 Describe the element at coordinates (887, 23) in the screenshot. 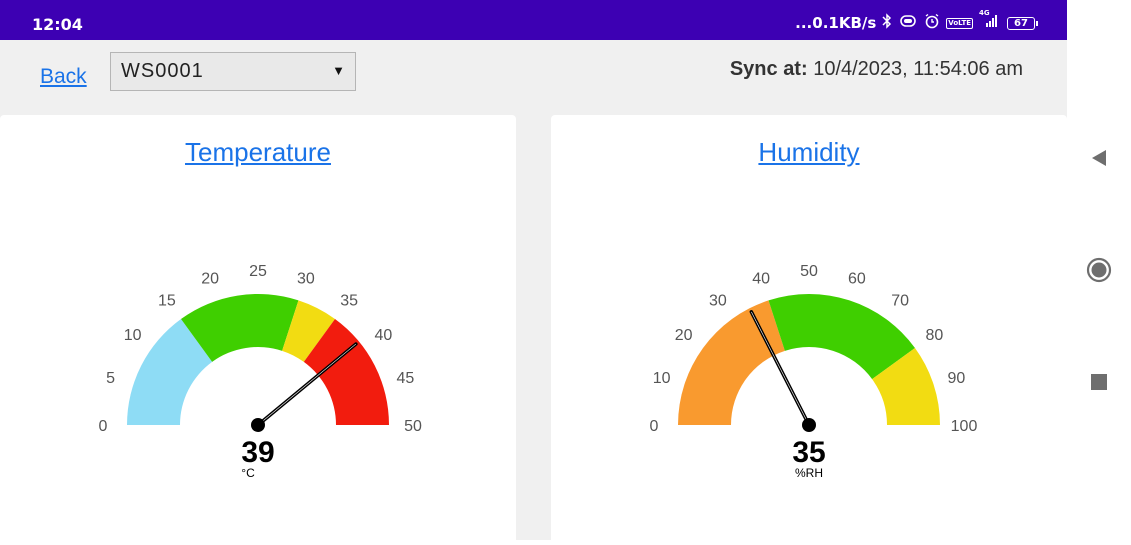

I see `bluetooth-icon` at that location.